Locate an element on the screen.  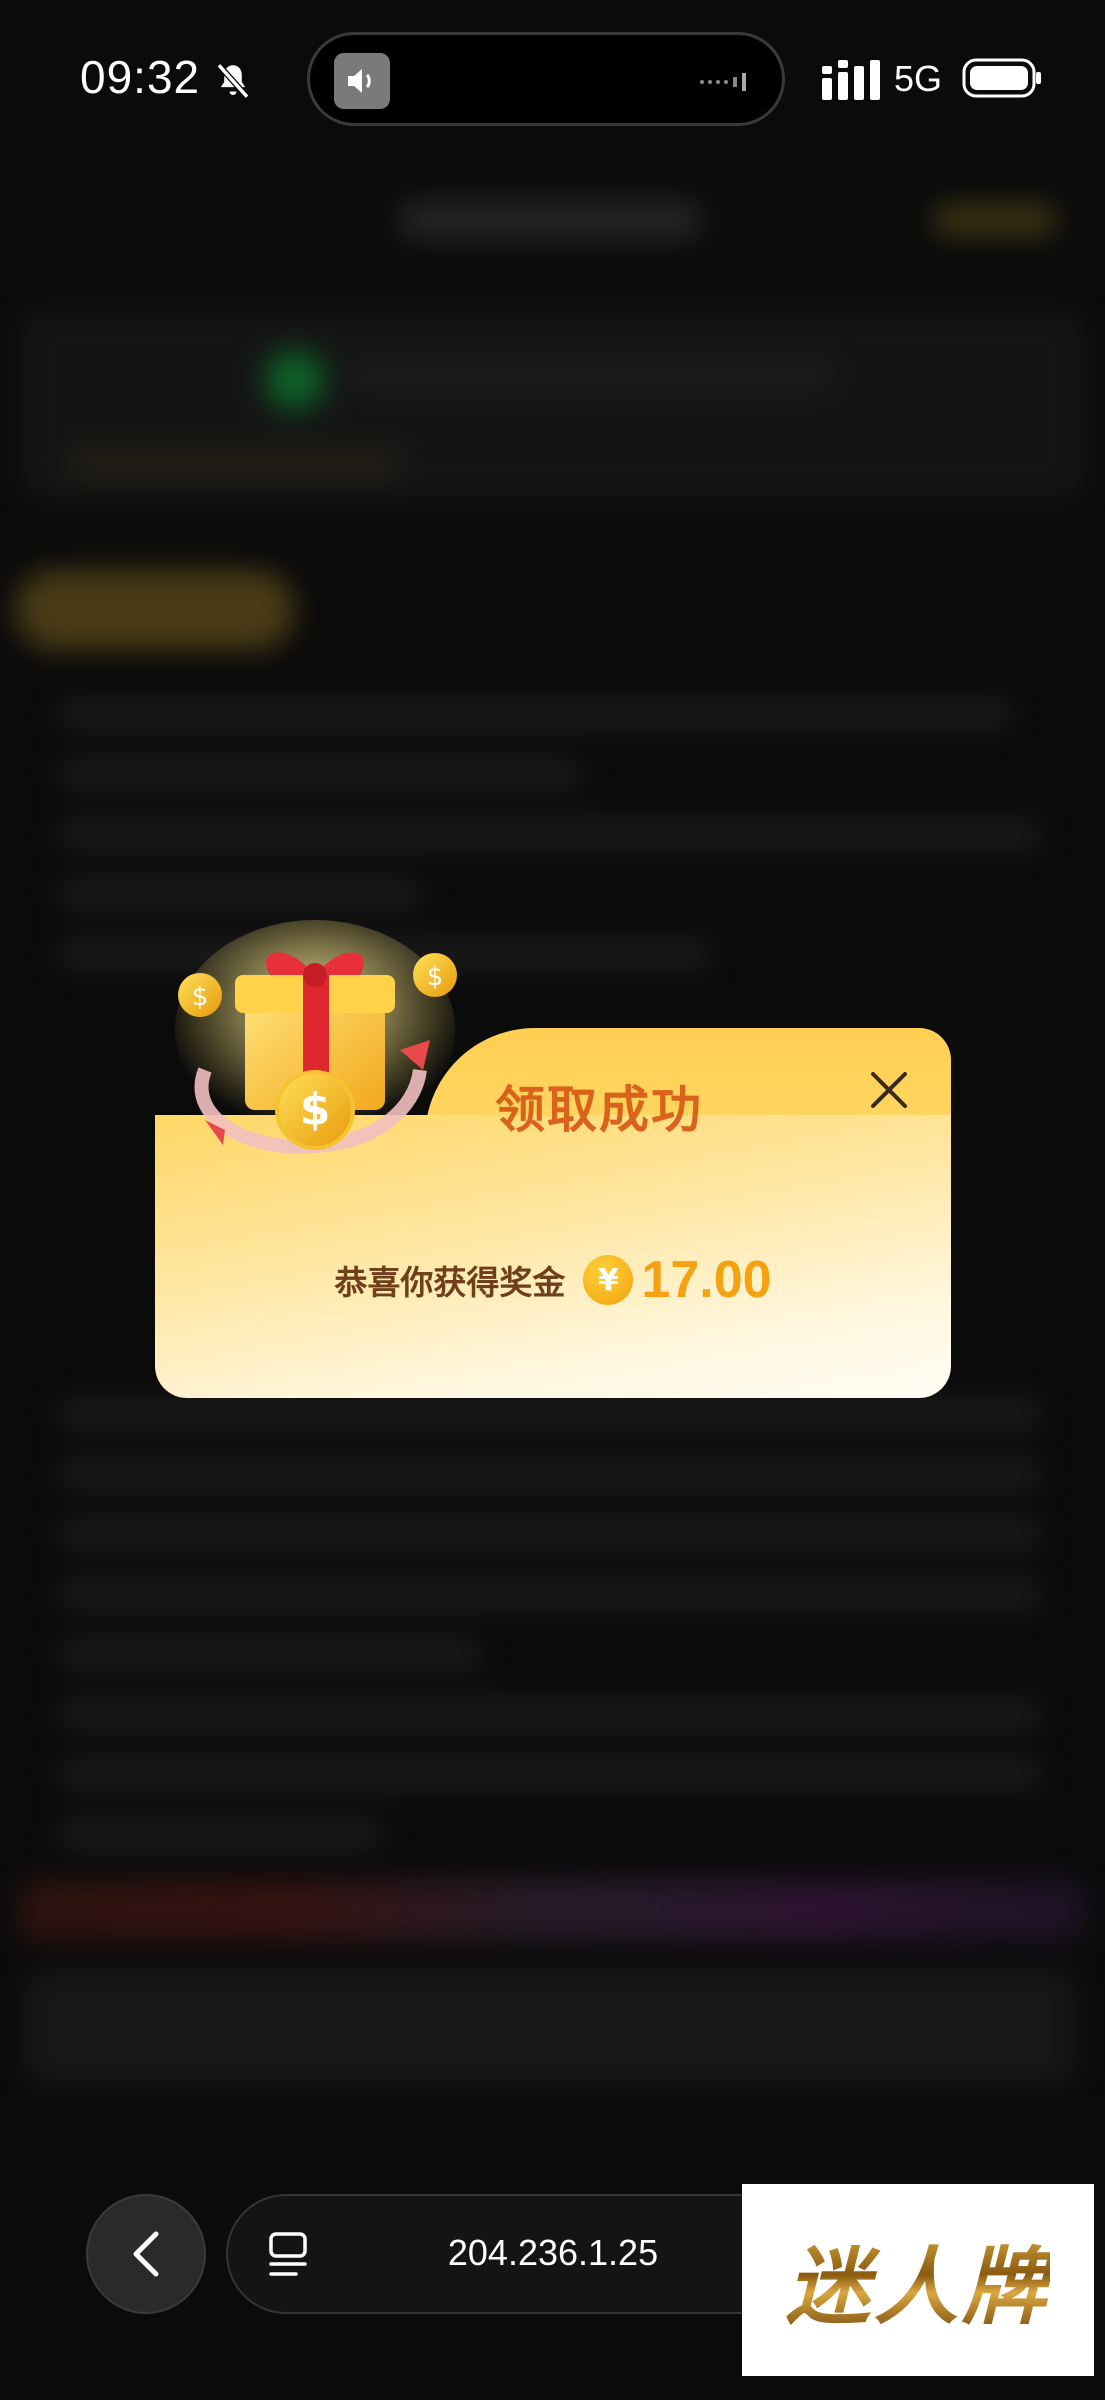
bg-status-dot is located at coordinates (295, 380).